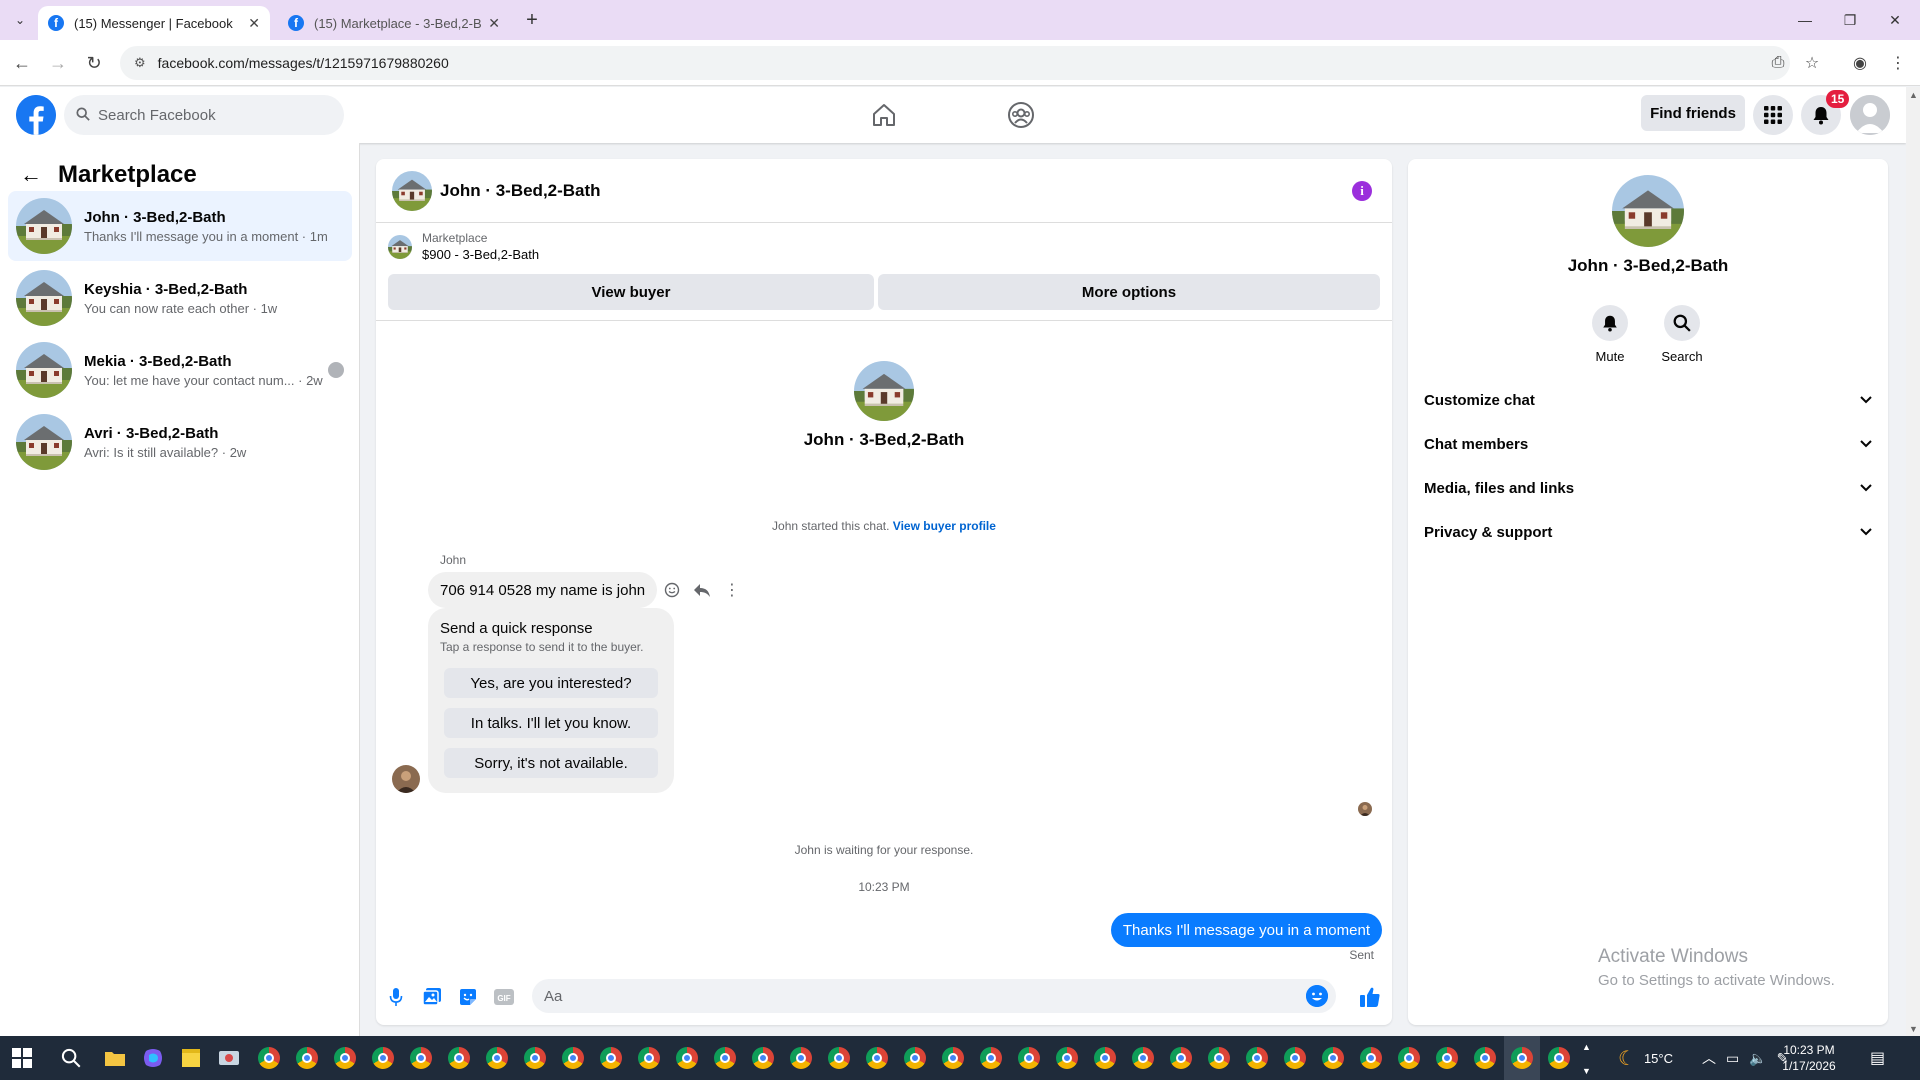  What do you see at coordinates (1809, 1058) in the screenshot?
I see `taskbar-clock: 10:23 PM 1/17/2026` at bounding box center [1809, 1058].